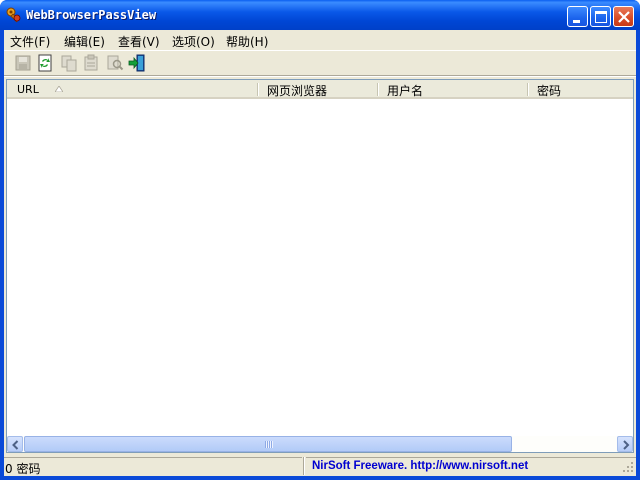 Image resolution: width=640 pixels, height=480 pixels. What do you see at coordinates (115, 63) in the screenshot?
I see `find-icon` at bounding box center [115, 63].